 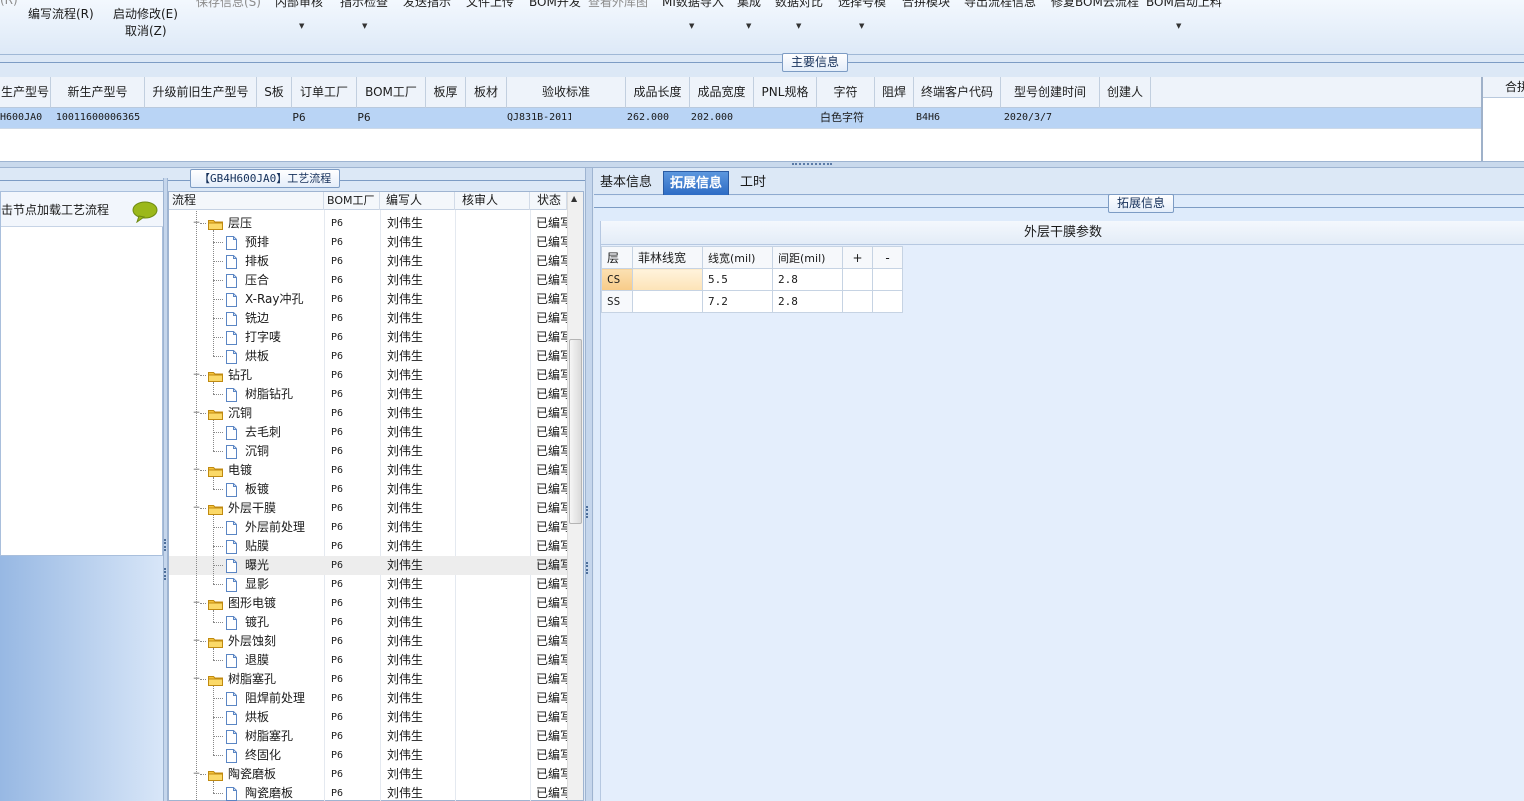 What do you see at coordinates (862, 5) in the screenshot?
I see `ribbon-select-model: 选择号模` at bounding box center [862, 5].